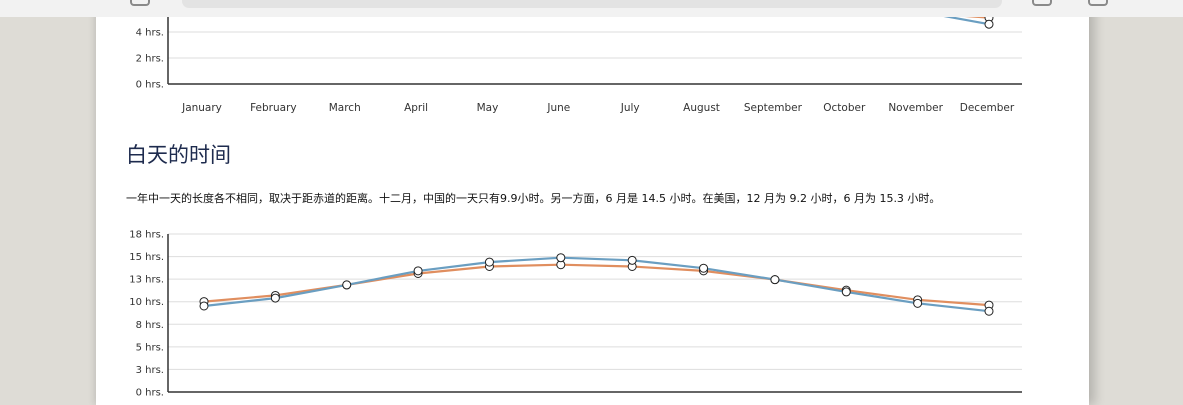 The width and height of the screenshot is (1183, 405). What do you see at coordinates (150, 370) in the screenshot?
I see `y-tick-label: 3 hrs.` at bounding box center [150, 370].